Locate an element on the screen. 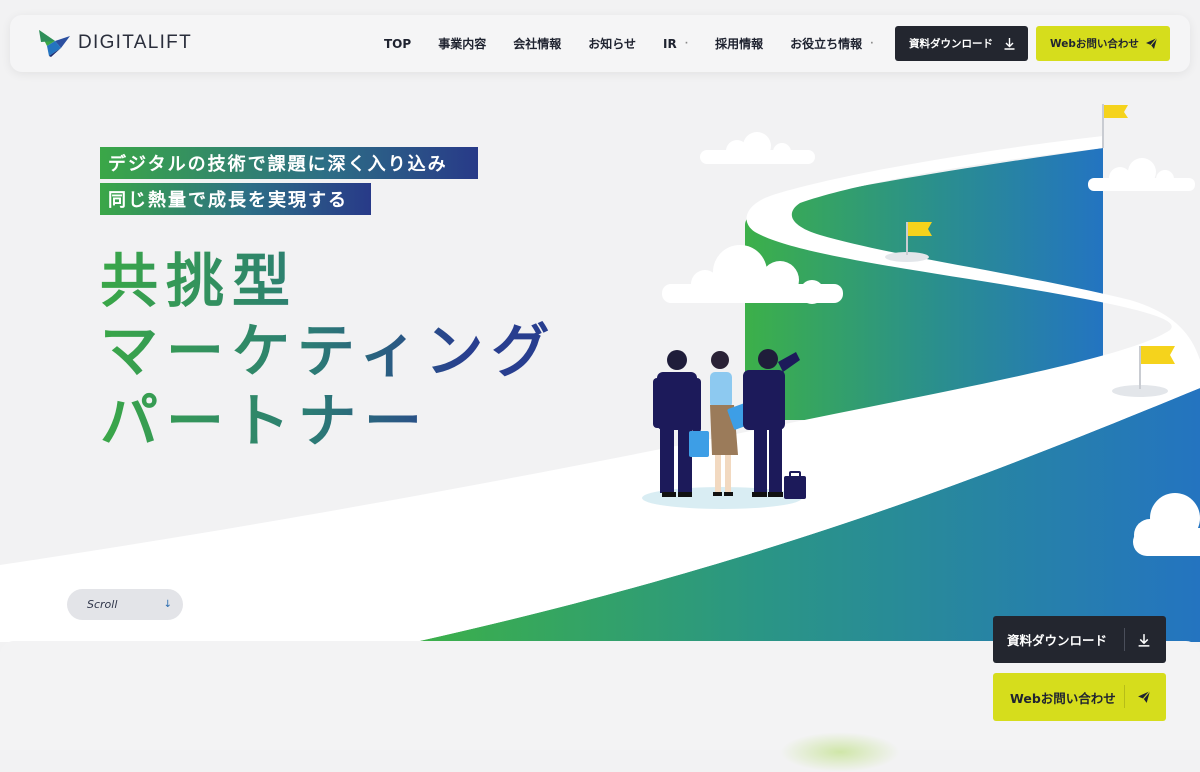 The width and height of the screenshot is (1200, 772). decorative-glow is located at coordinates (840, 752).